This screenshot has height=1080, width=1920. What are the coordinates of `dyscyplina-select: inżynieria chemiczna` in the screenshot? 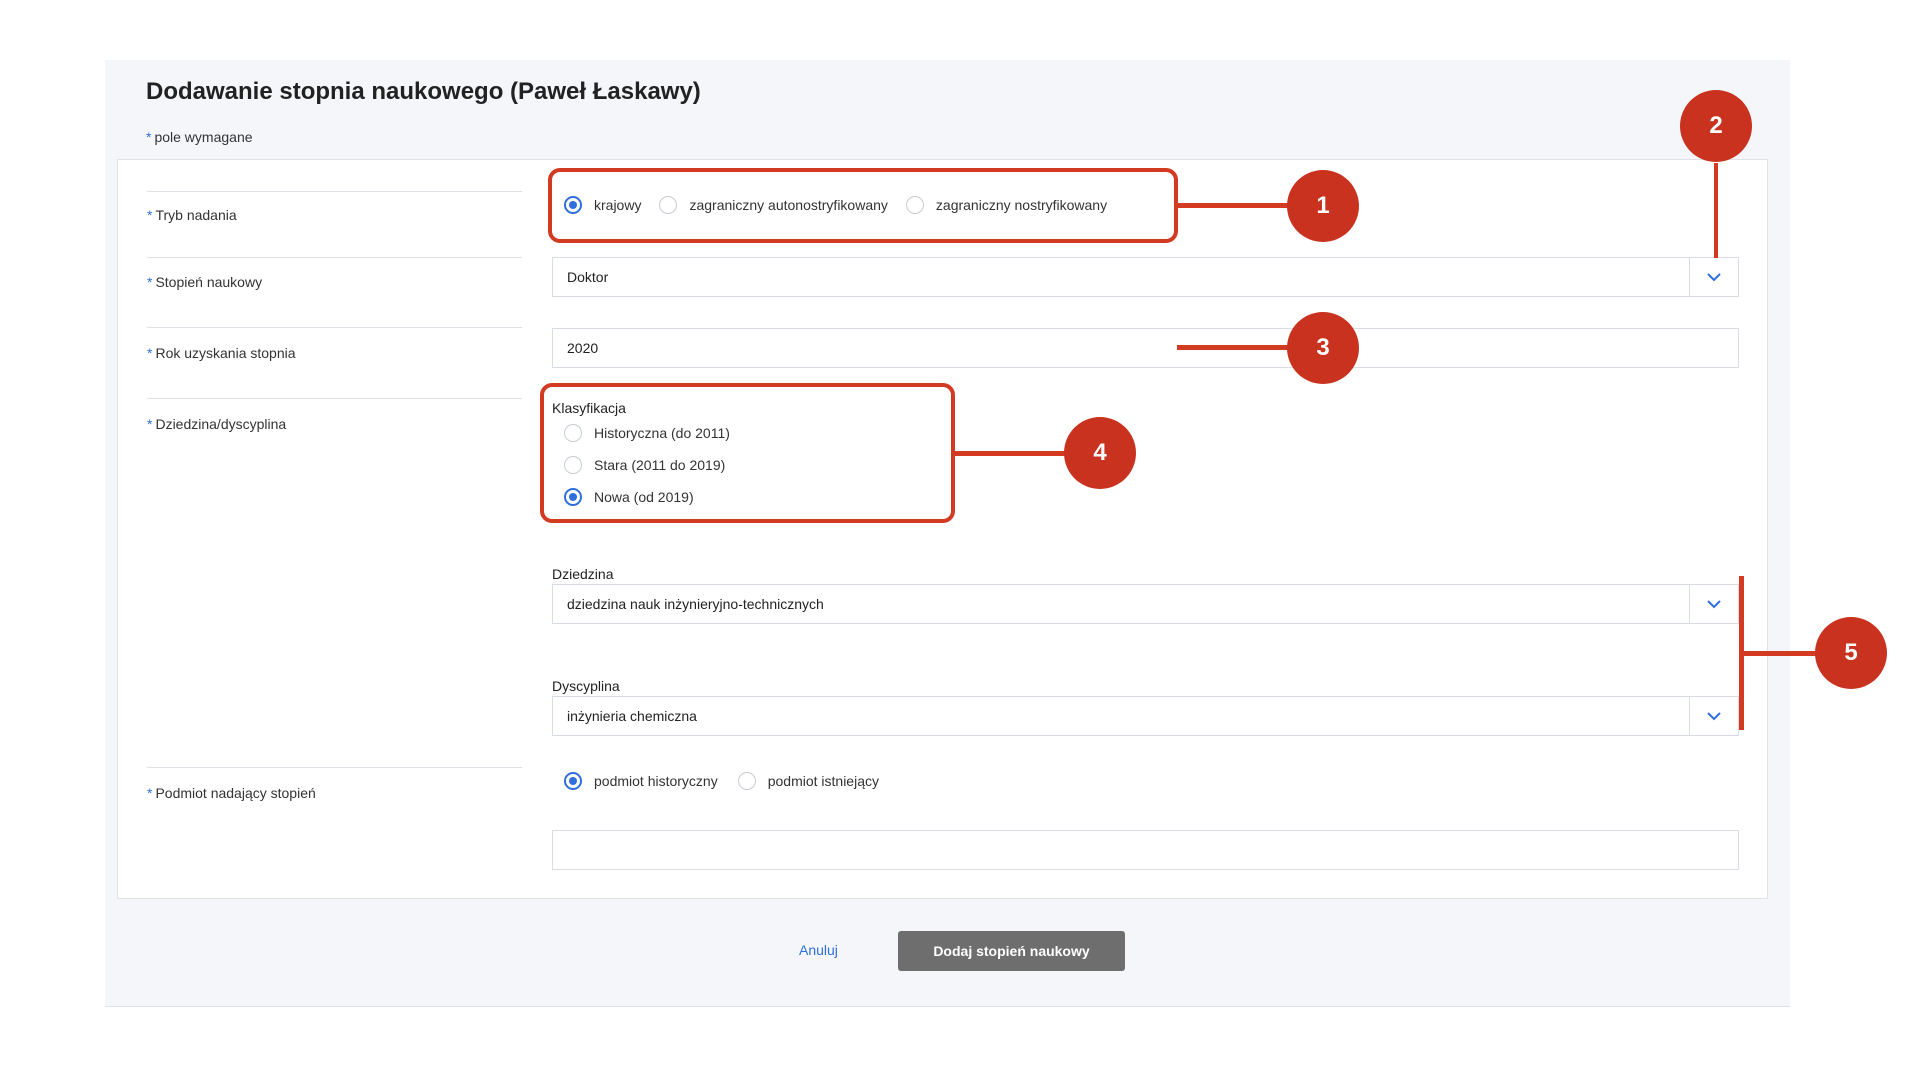 It's located at (1145, 716).